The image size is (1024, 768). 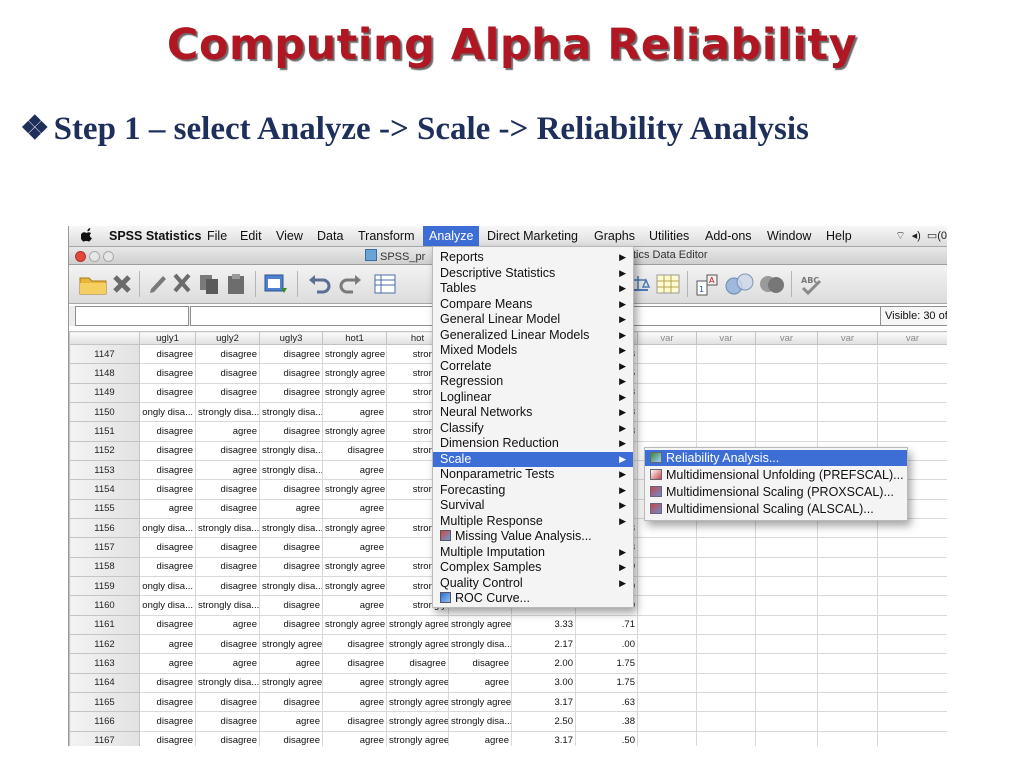 What do you see at coordinates (87, 235) in the screenshot?
I see `apple-icon` at bounding box center [87, 235].